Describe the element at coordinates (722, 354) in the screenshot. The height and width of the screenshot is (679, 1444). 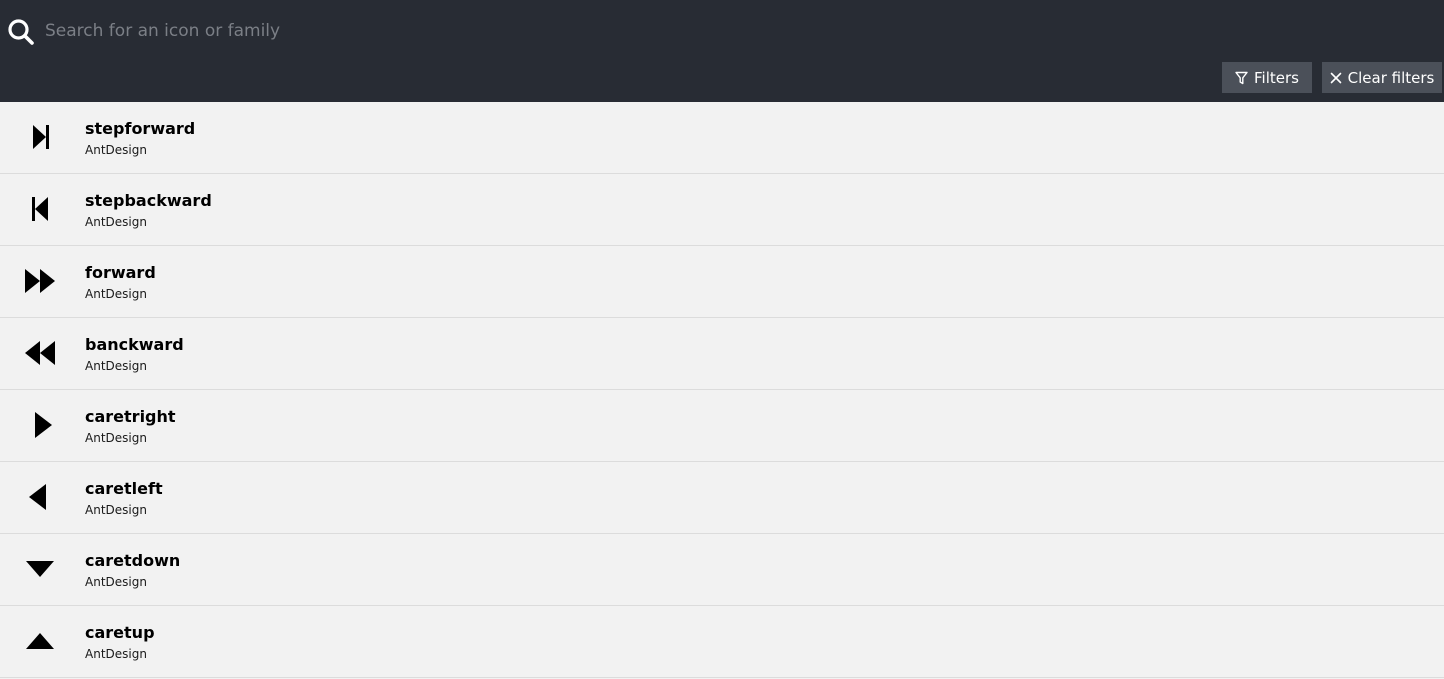
I see `list-item: banckward AntDesign` at that location.